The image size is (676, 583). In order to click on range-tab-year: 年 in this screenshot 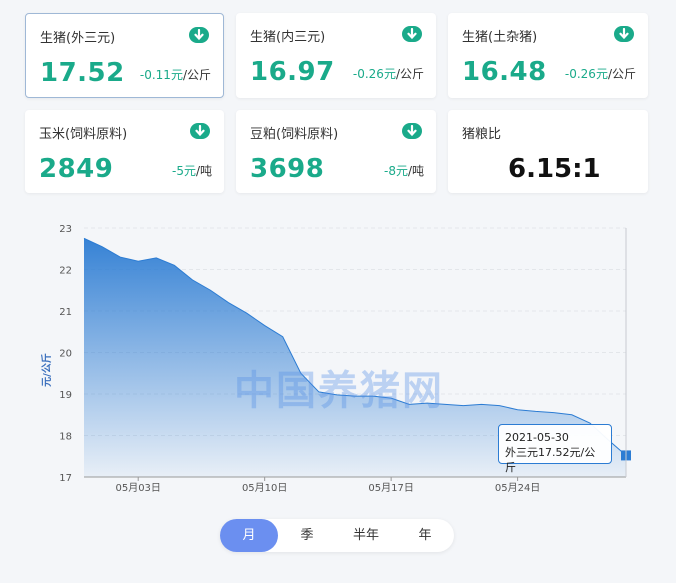, I will do `click(425, 535)`.